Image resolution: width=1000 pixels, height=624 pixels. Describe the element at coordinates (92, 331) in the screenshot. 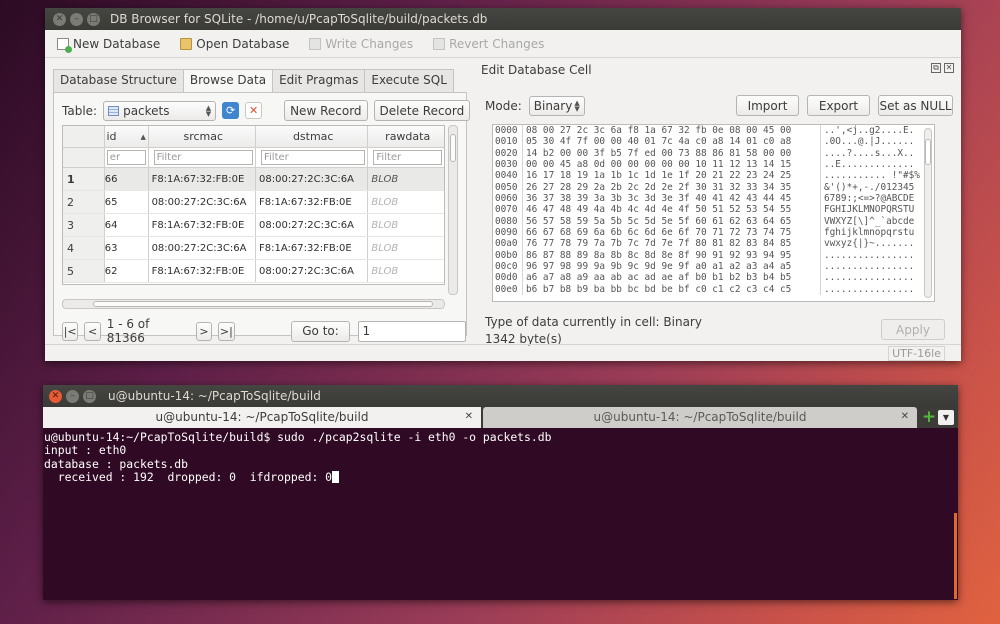

I see `previous-record-button: <` at that location.